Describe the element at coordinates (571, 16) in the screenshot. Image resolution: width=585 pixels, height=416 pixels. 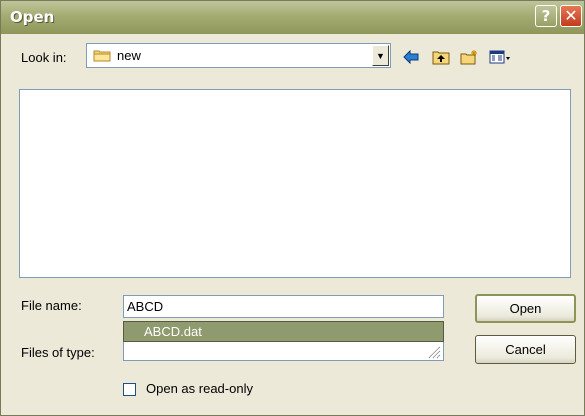
I see `close-button: ✕` at that location.